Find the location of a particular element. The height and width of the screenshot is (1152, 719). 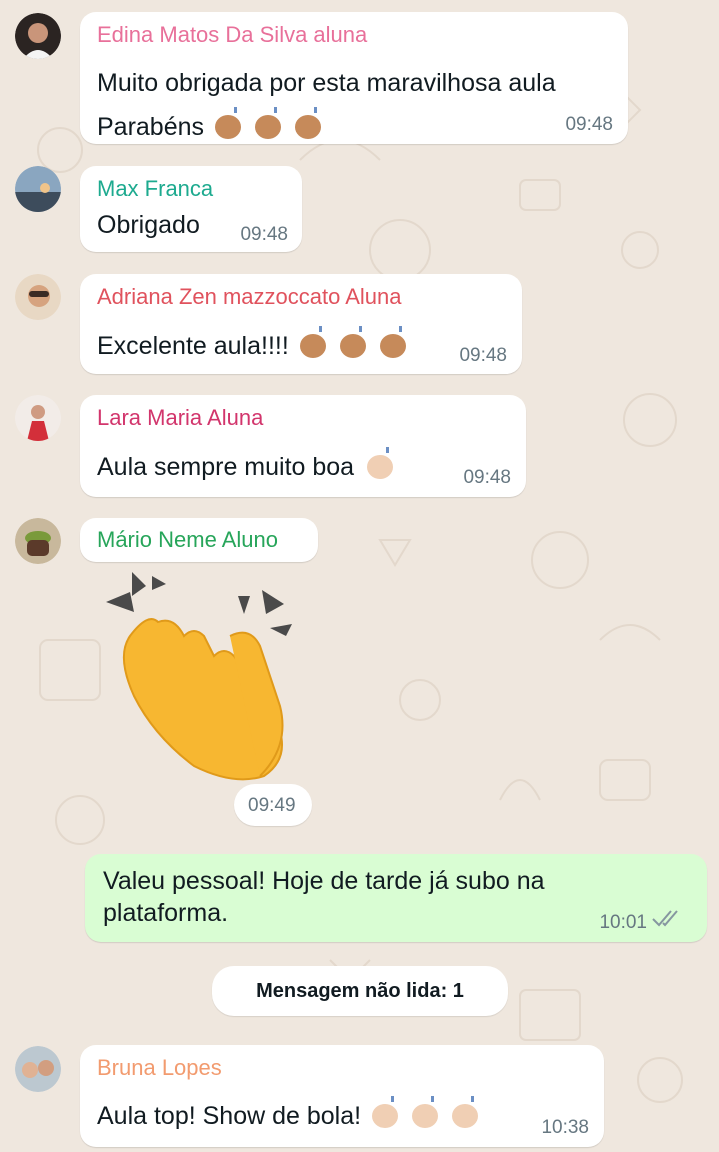

message-text-line: Parabéns is located at coordinates (151, 127).